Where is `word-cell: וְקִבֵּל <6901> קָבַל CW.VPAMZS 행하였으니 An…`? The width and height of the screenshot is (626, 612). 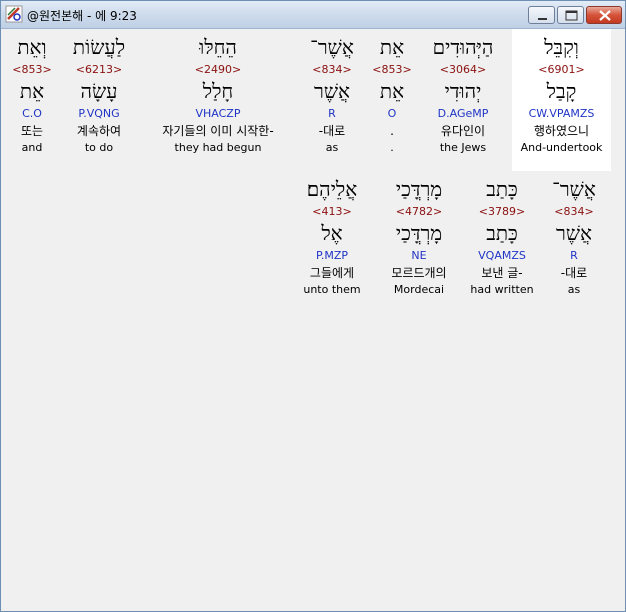 word-cell: וְקִבֵּל <6901> קָבַל CW.VPAMZS 행하였으니 An… is located at coordinates (561, 95).